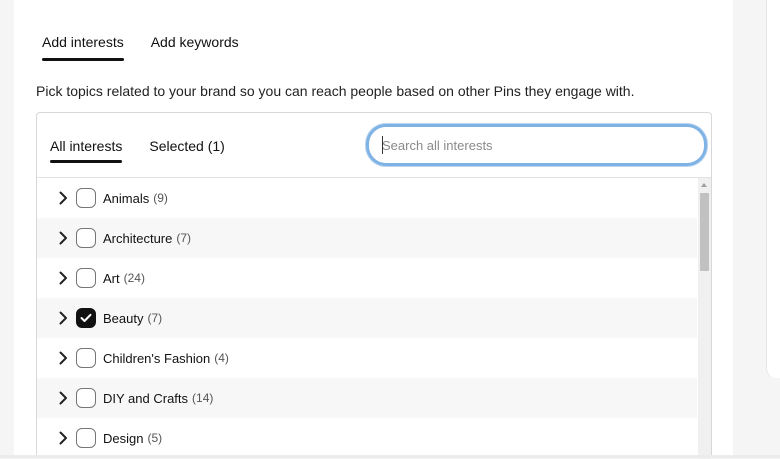 Image resolution: width=780 pixels, height=459 pixels. I want to click on search-input, so click(536, 145).